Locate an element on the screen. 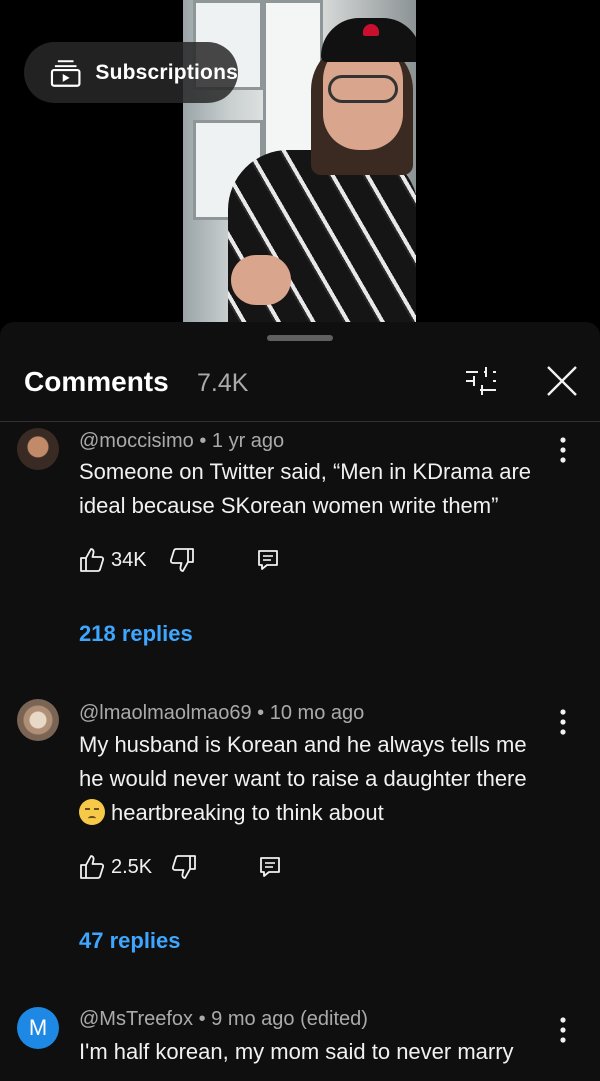 The width and height of the screenshot is (600, 1081). comments-count: 7.4K is located at coordinates (223, 383).